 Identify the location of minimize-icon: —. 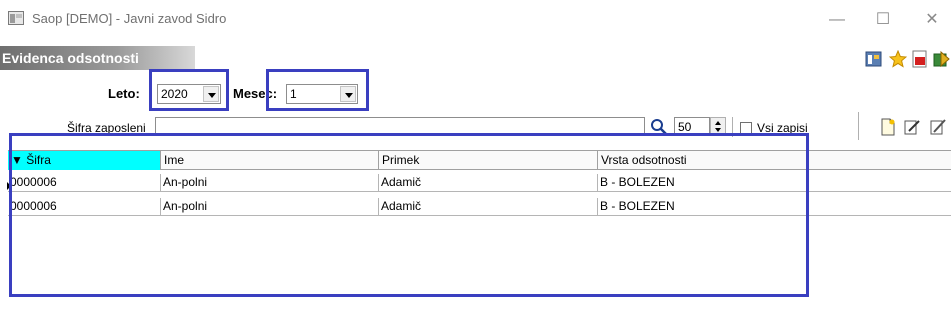
(837, 19).